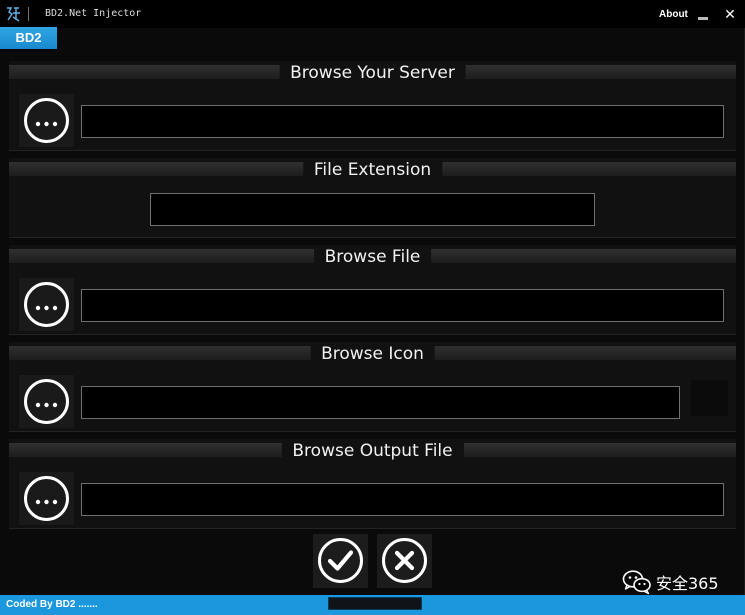 This screenshot has height=615, width=745. I want to click on file-section-title: Browse File, so click(372, 257).